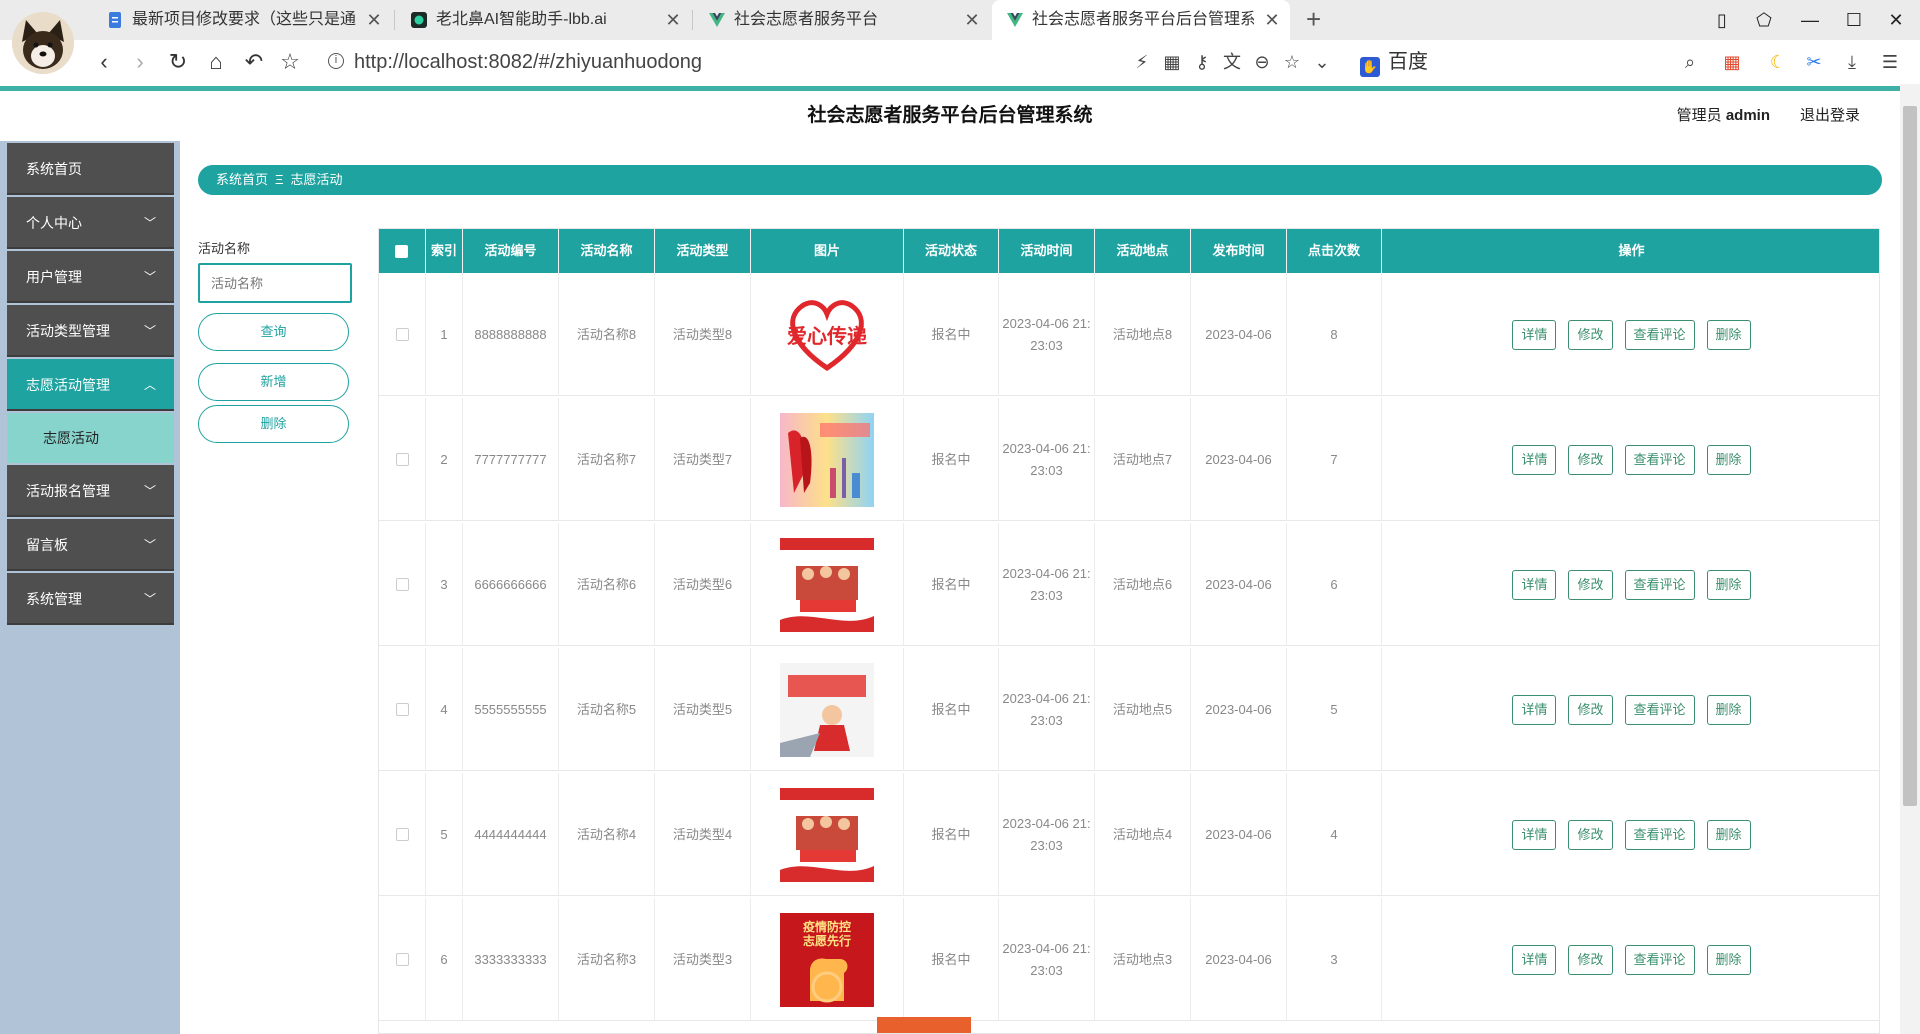  Describe the element at coordinates (90, 438) in the screenshot. I see `submenu-item-volunteer-activity: 志愿活动` at that location.